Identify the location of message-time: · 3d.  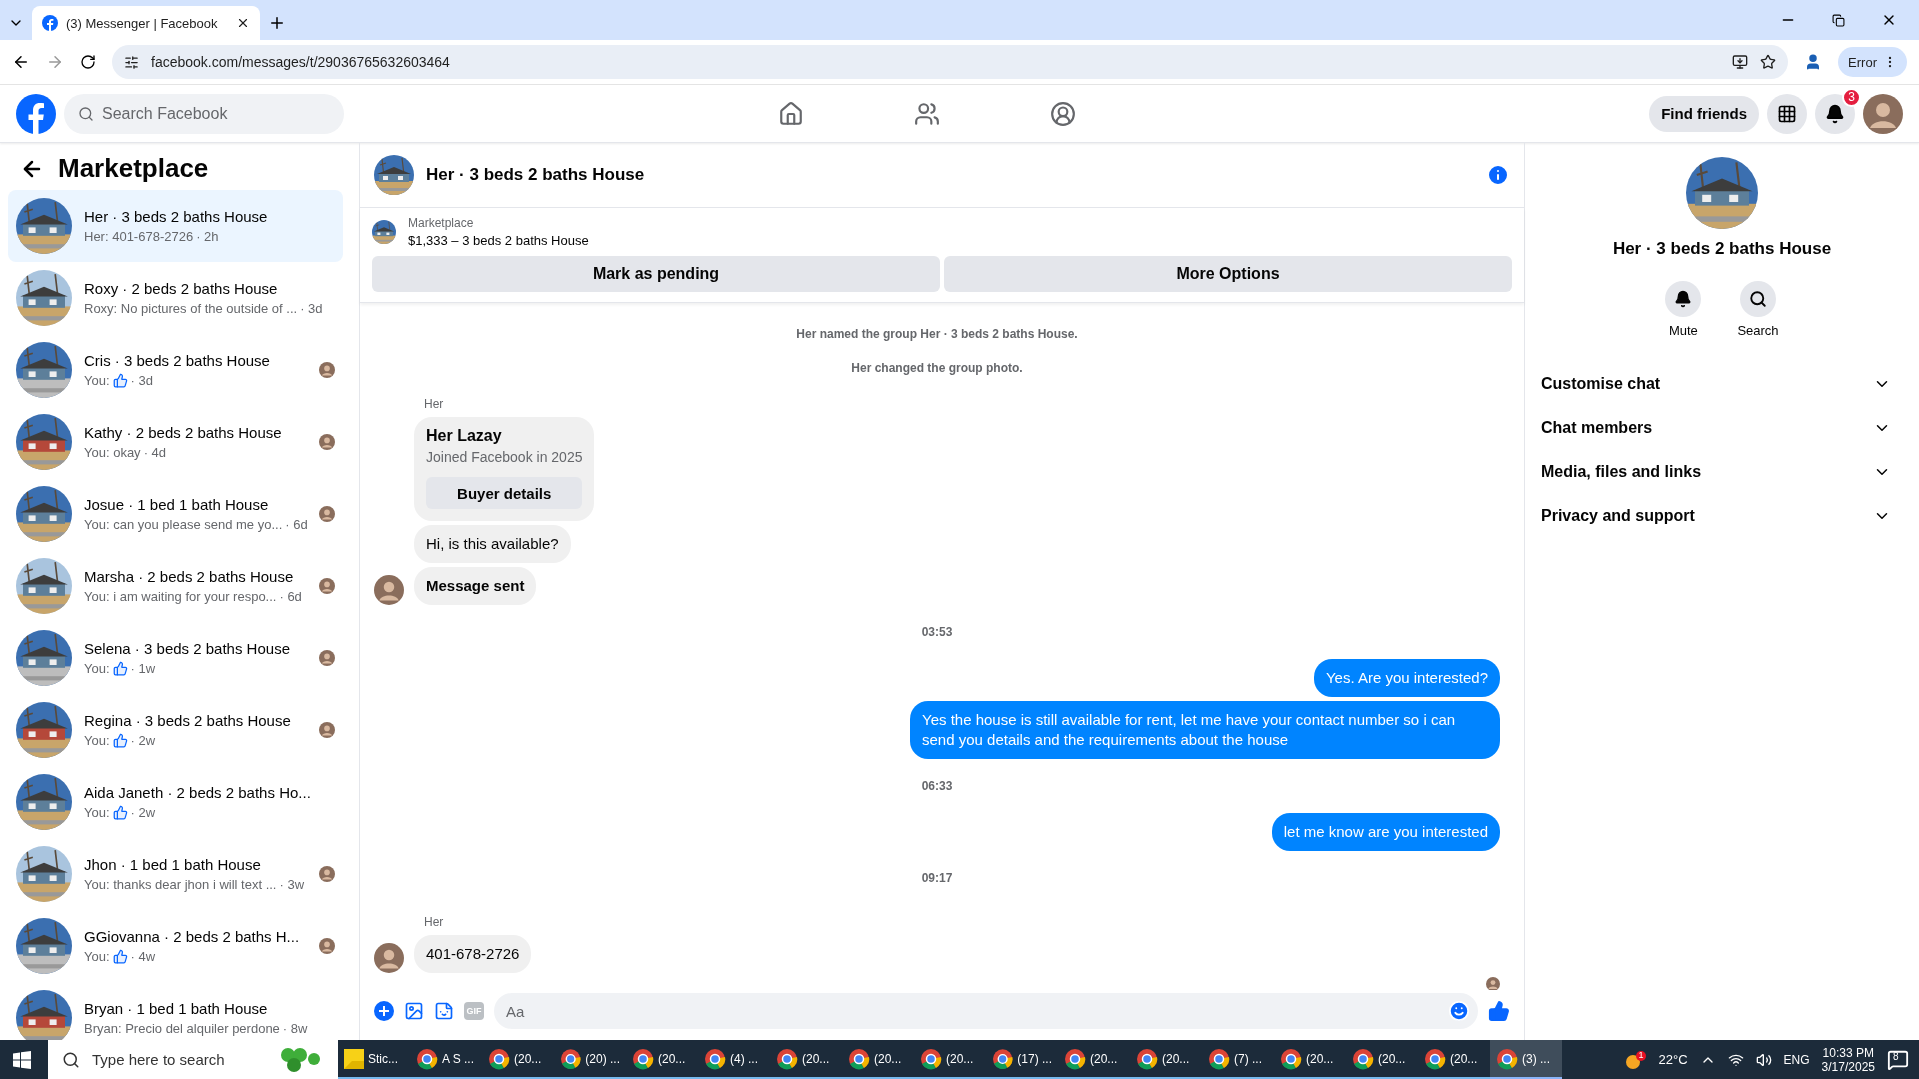
(141, 380).